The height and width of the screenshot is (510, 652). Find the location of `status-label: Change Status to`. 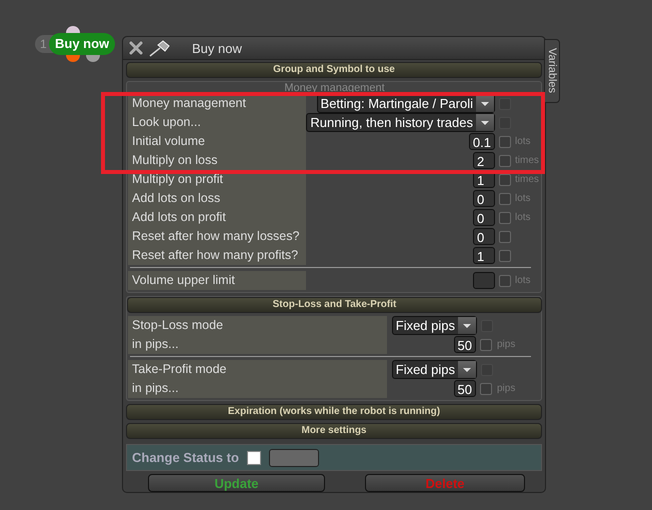

status-label: Change Status to is located at coordinates (185, 457).